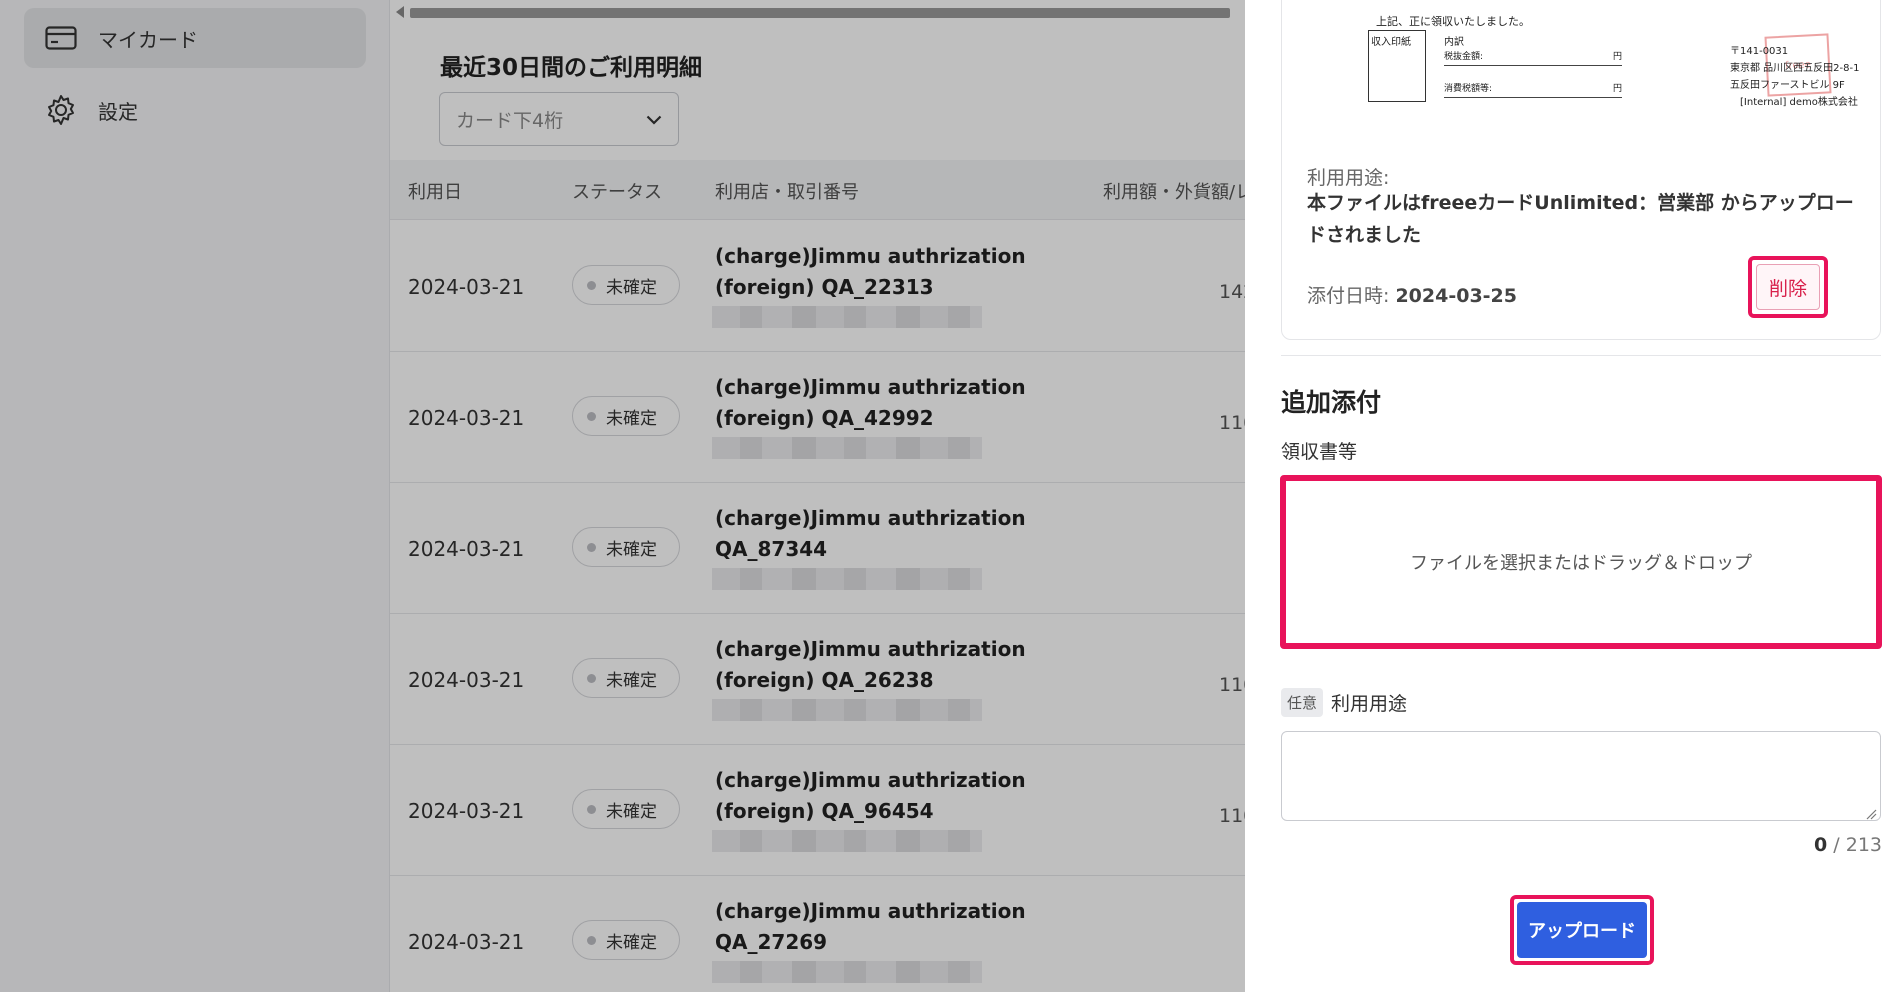 This screenshot has width=1895, height=992. I want to click on receipt-text: 上記、正に領収いたしました。, so click(1453, 21).